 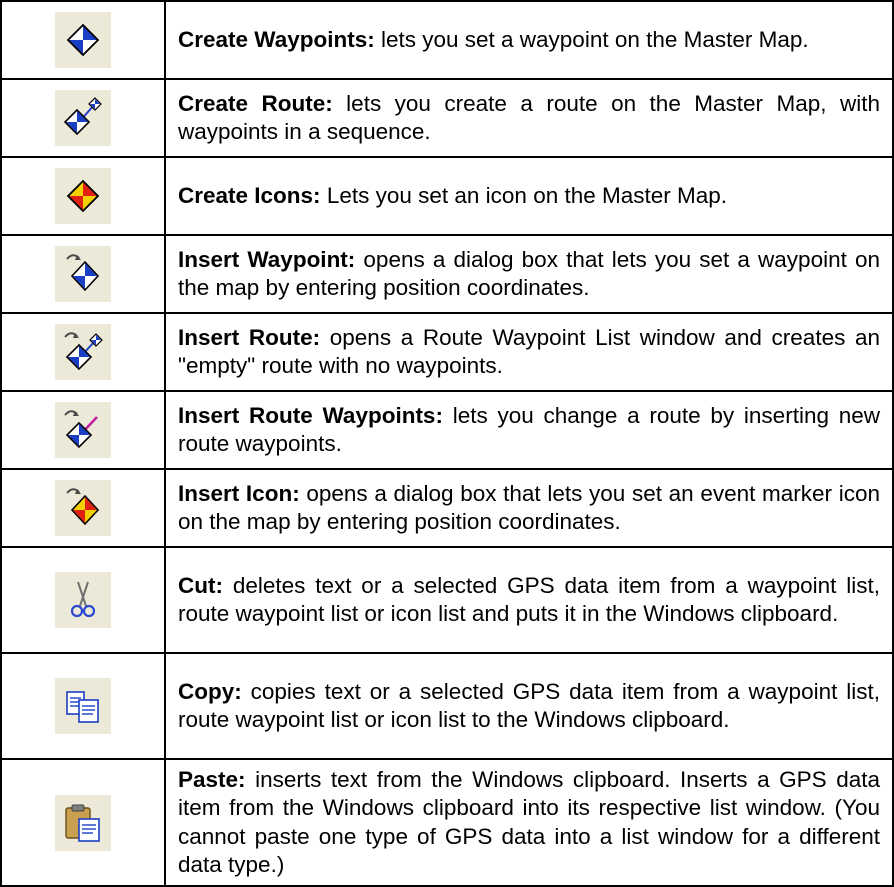 What do you see at coordinates (310, 415) in the screenshot?
I see `row-title: Insert Route Waypoints:` at bounding box center [310, 415].